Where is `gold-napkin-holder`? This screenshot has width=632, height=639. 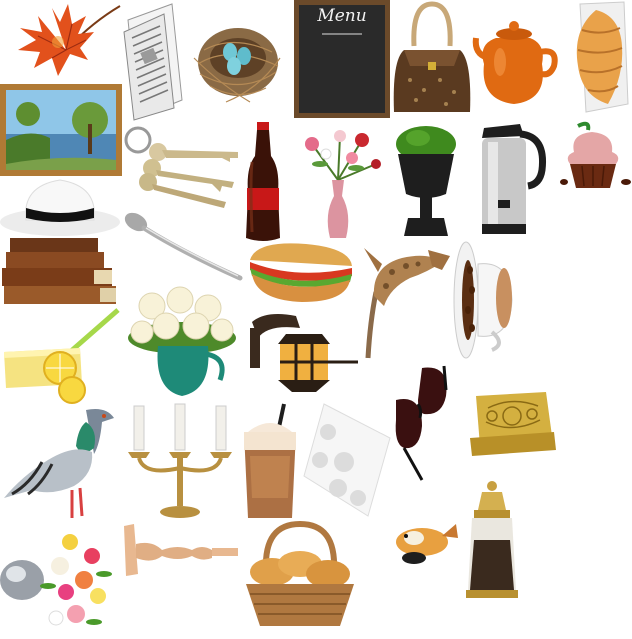 gold-napkin-holder is located at coordinates (512, 423).